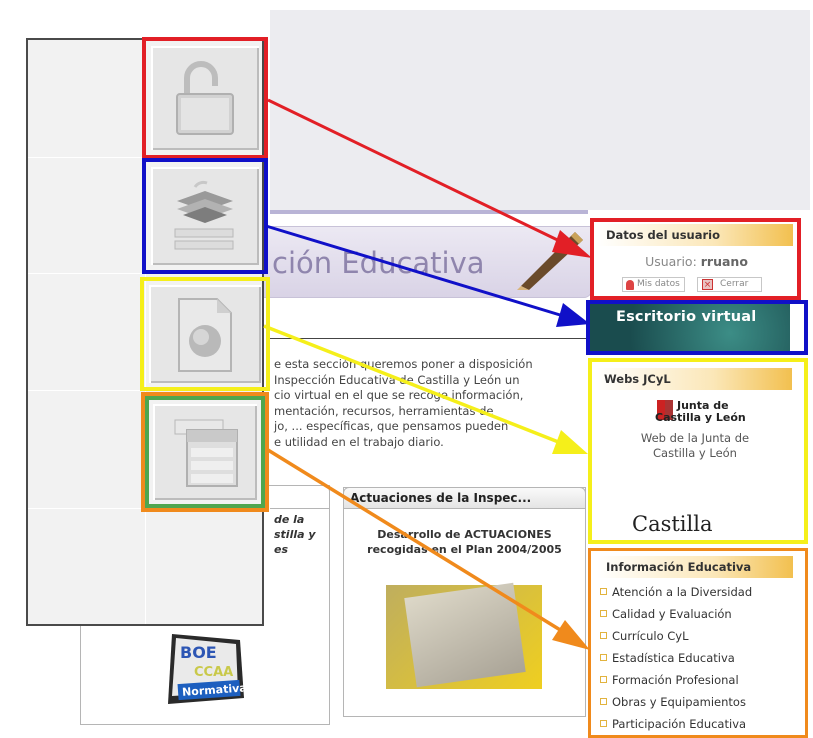 This screenshot has height=738, width=813. I want to click on arrow-blue, so click(427, 275).